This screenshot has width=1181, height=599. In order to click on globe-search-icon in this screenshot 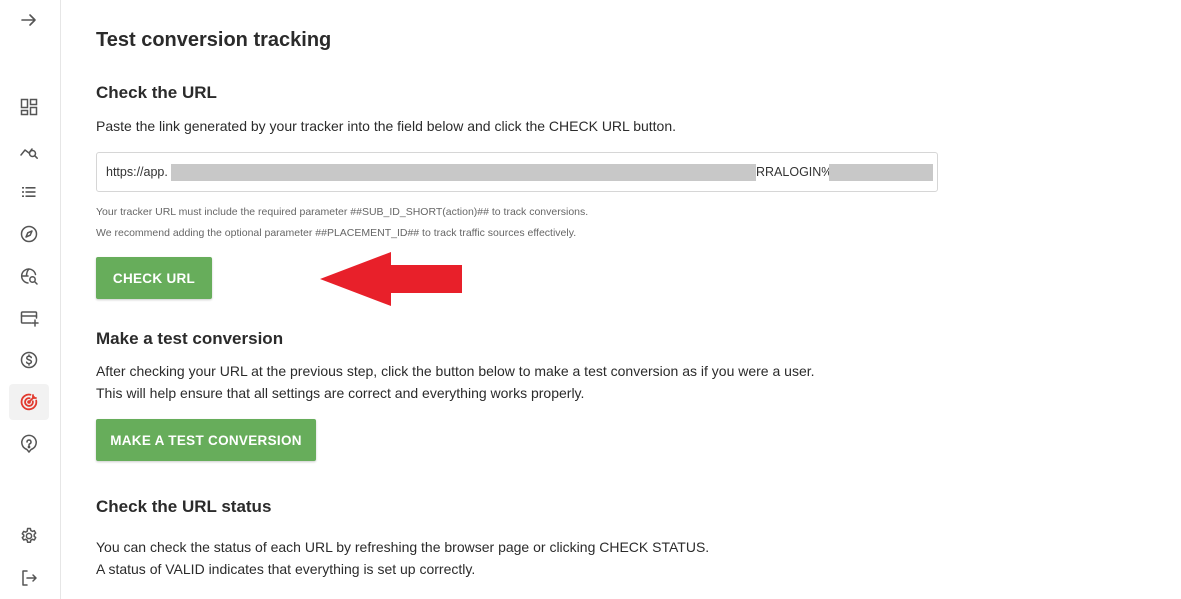, I will do `click(29, 276)`.